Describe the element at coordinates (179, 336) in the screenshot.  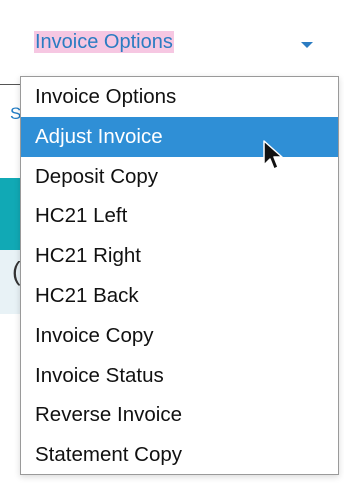
I see `option-invoice-copy: Invoice Copy` at that location.